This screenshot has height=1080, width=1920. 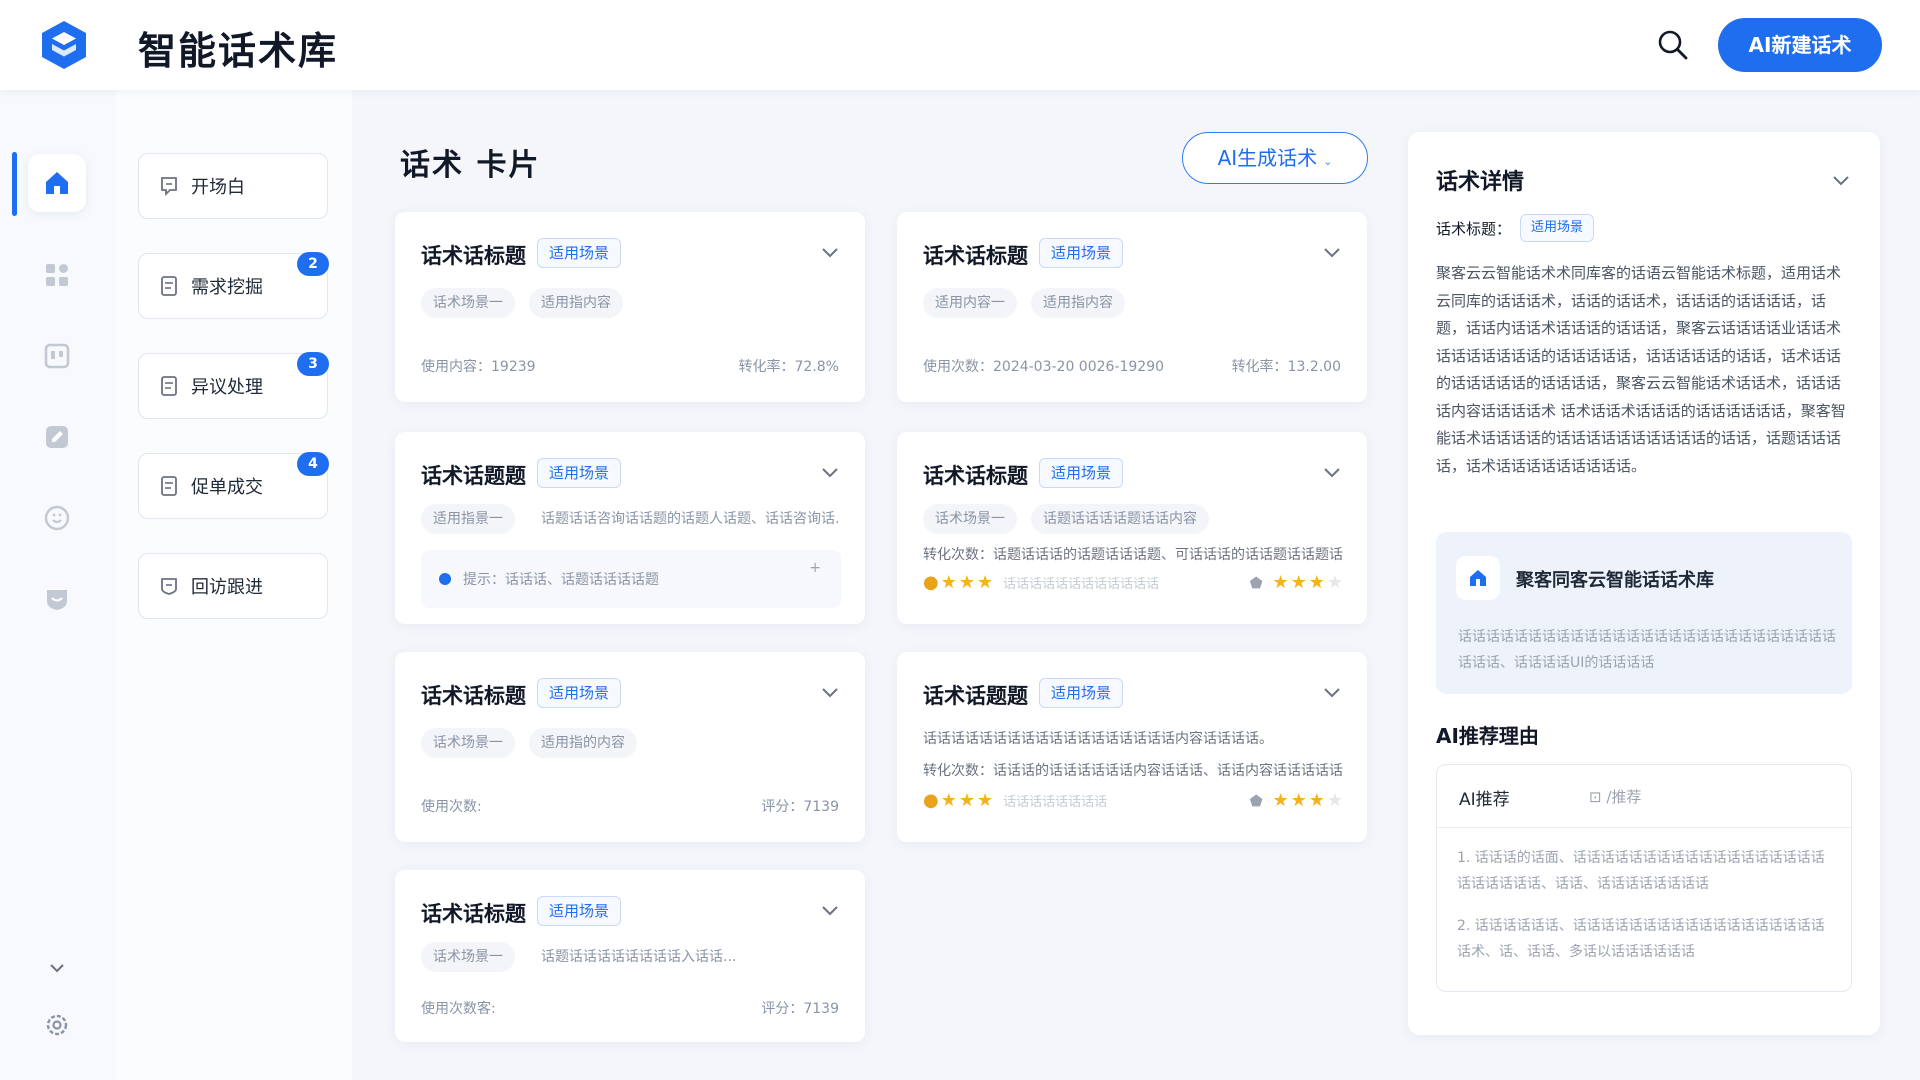 I want to click on rating-left: ●★★★ 话话话话话话话话, so click(x=1015, y=800).